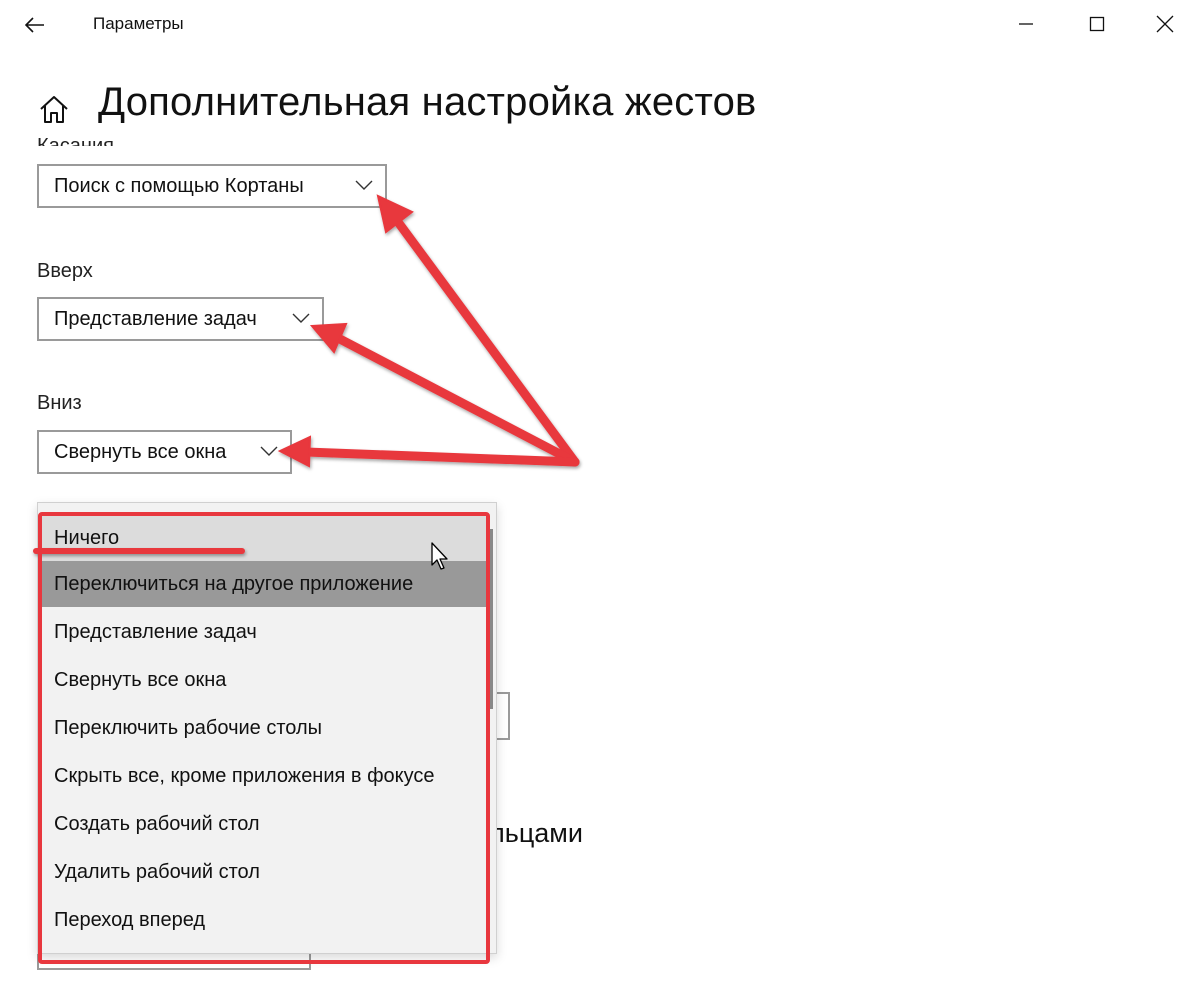 This screenshot has height=994, width=1200. I want to click on title-bar: Параметры, so click(600, 25).